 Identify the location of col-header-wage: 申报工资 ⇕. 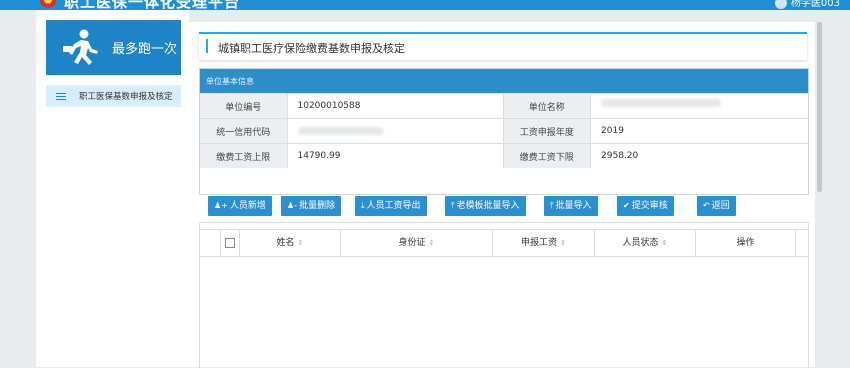
(544, 243).